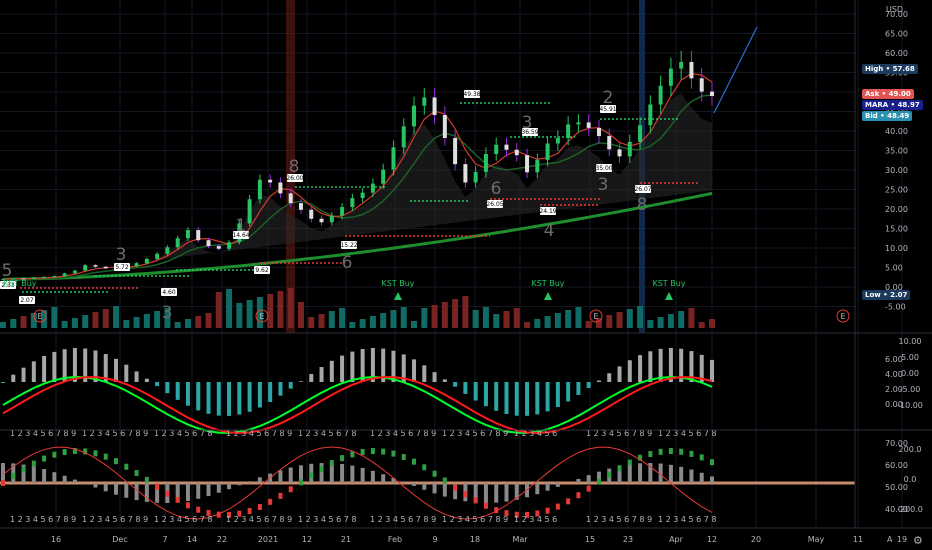 This screenshot has width=932, height=550. I want to click on auto-scale-icon: A, so click(889, 539).